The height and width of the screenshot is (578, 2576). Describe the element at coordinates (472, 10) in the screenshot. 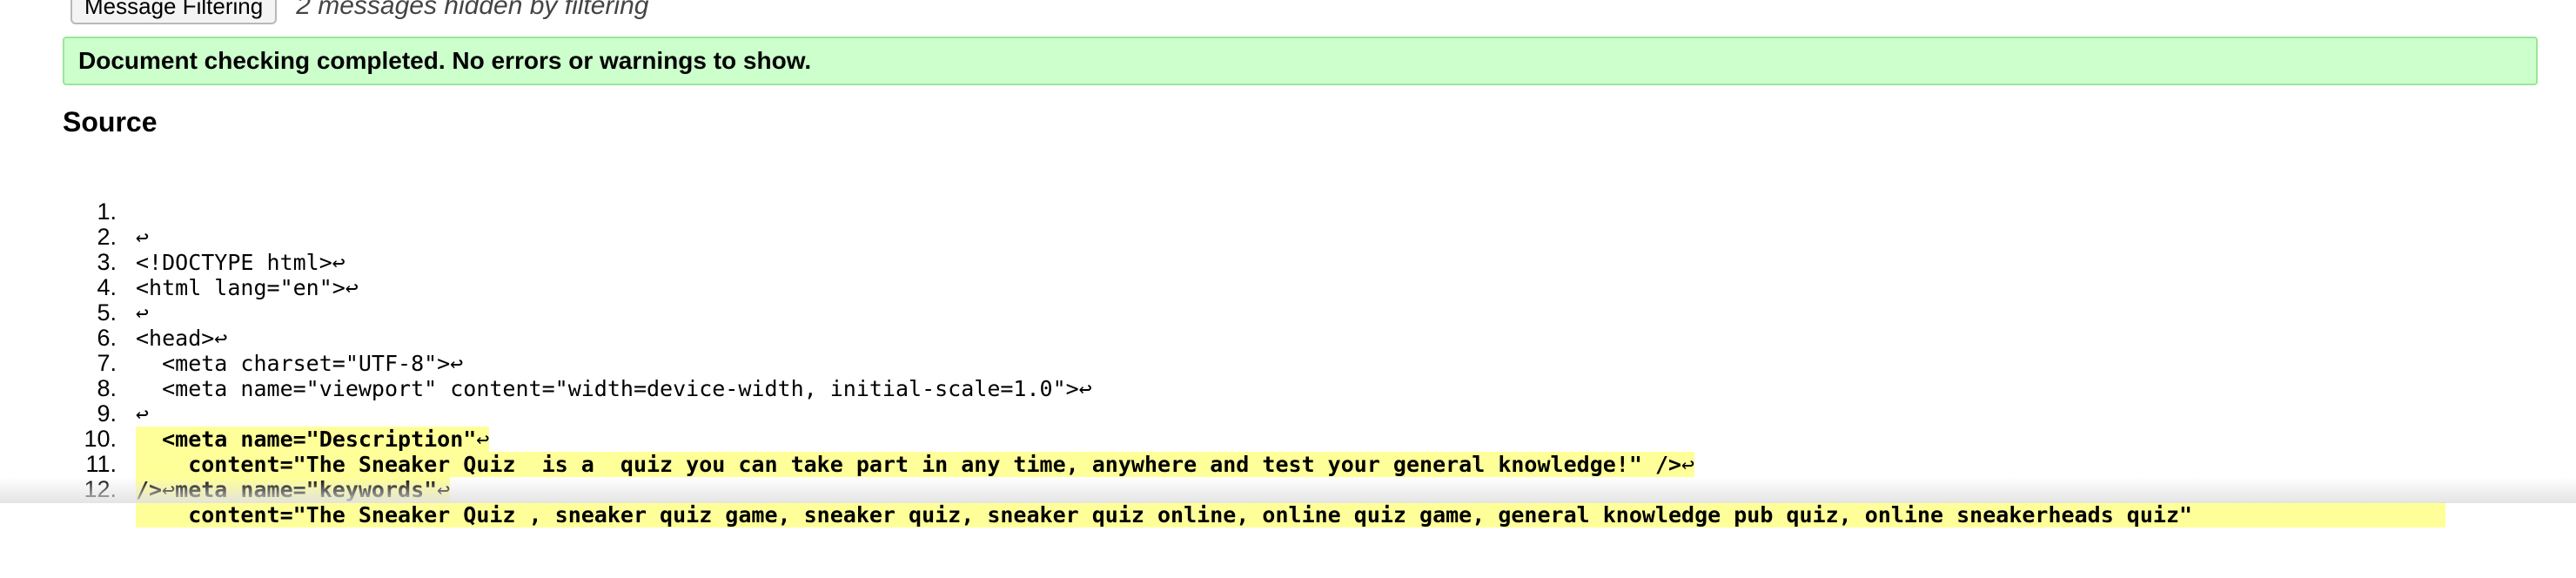

I see `hidden-messages-note: 2 messages hidden by filtering` at that location.